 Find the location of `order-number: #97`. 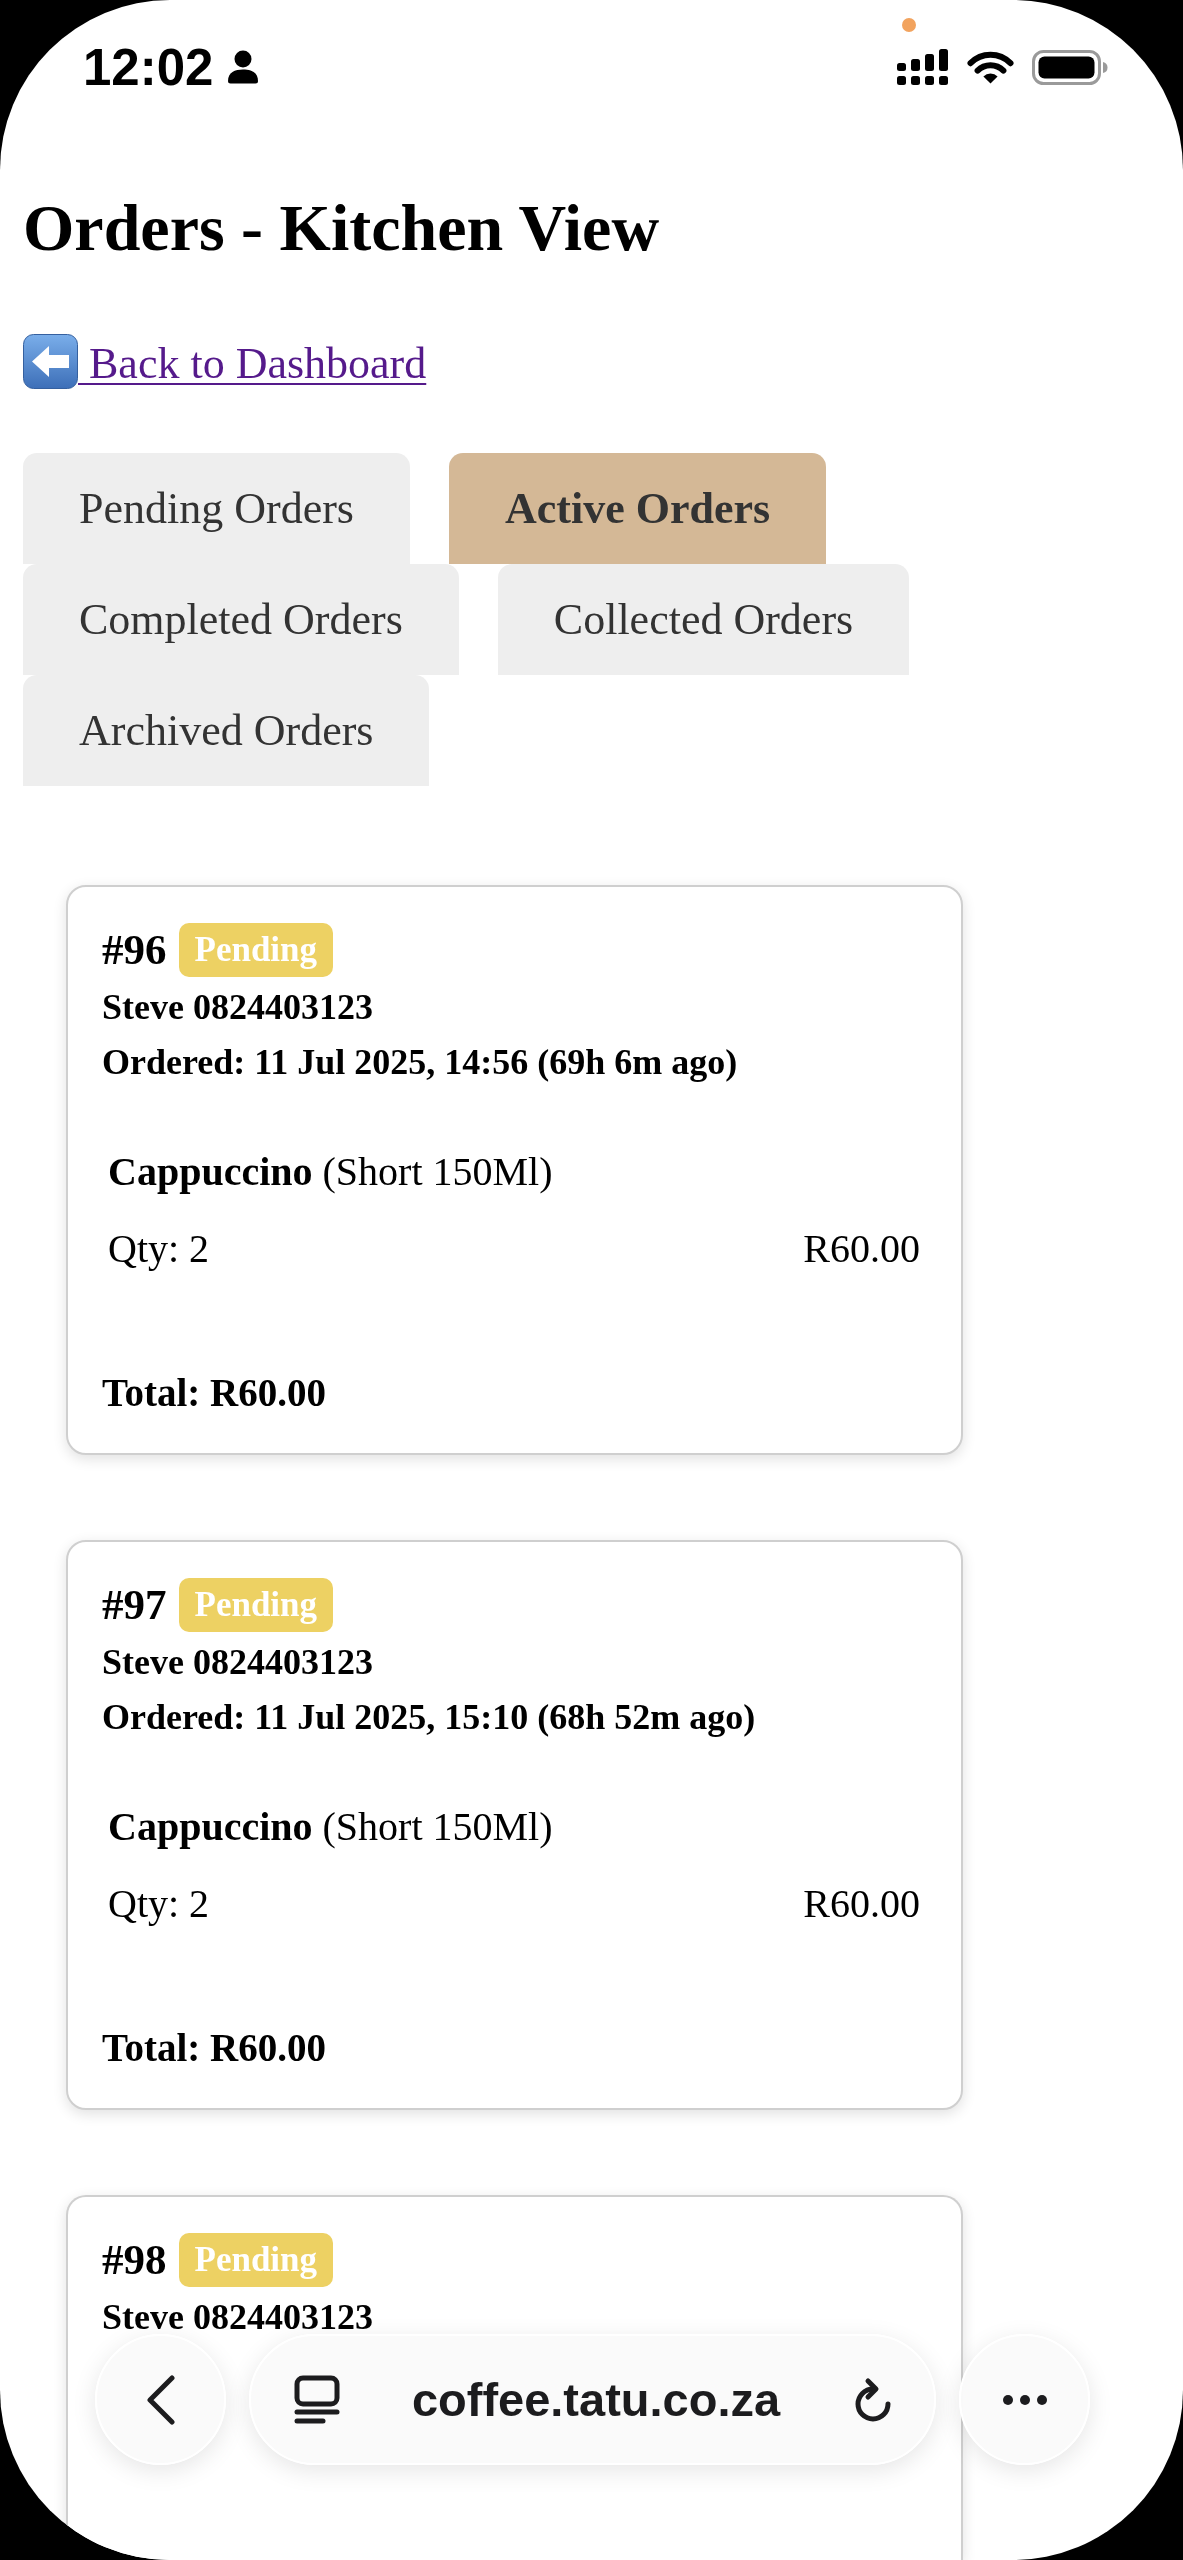

order-number: #97 is located at coordinates (134, 1605).